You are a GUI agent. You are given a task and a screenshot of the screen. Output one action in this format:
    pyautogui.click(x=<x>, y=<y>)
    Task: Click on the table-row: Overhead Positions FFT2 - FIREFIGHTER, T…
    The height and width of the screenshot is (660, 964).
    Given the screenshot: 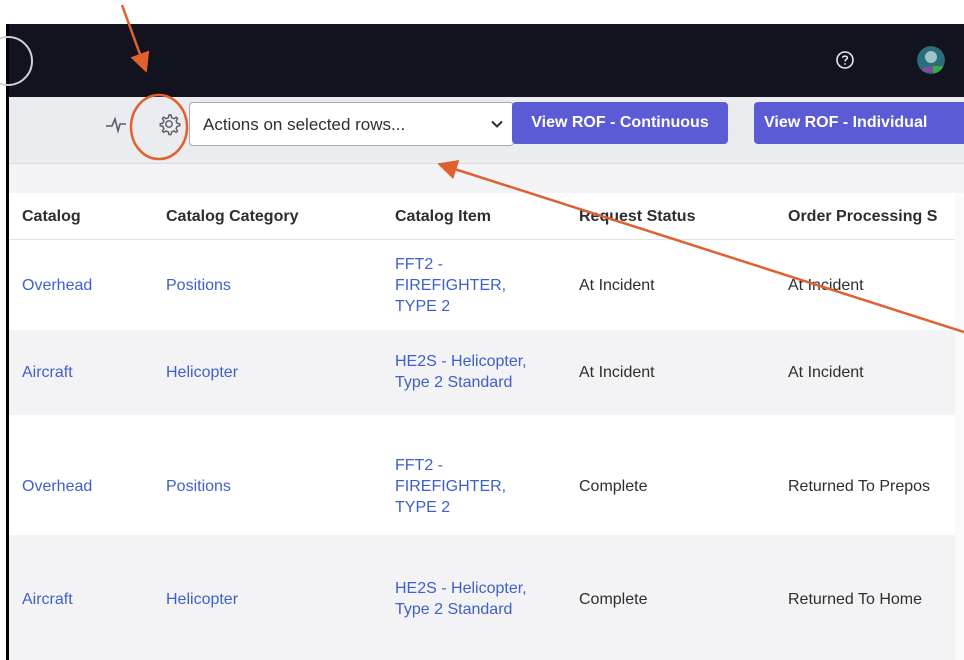 What is the action you would take?
    pyautogui.click(x=486, y=285)
    